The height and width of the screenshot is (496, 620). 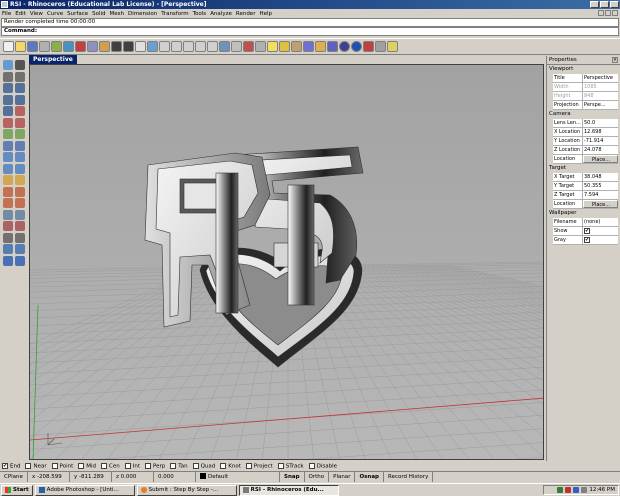 What do you see at coordinates (259, 466) in the screenshot?
I see `osnap-project: Project` at bounding box center [259, 466].